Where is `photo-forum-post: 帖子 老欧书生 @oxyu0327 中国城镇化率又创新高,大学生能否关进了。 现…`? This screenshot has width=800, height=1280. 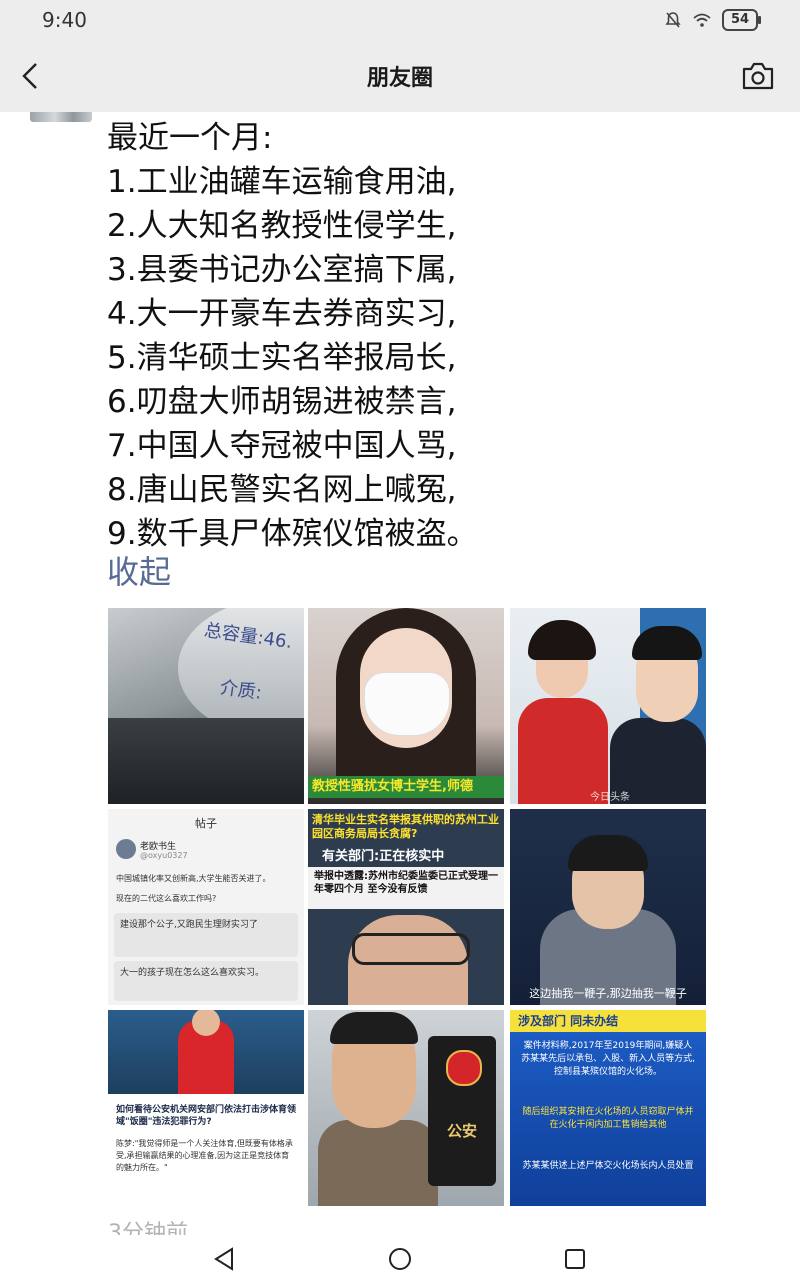
photo-forum-post: 帖子 老欧书生 @oxyu0327 中国城镇化率又创新高,大学生能否关进了。 现… is located at coordinates (206, 907).